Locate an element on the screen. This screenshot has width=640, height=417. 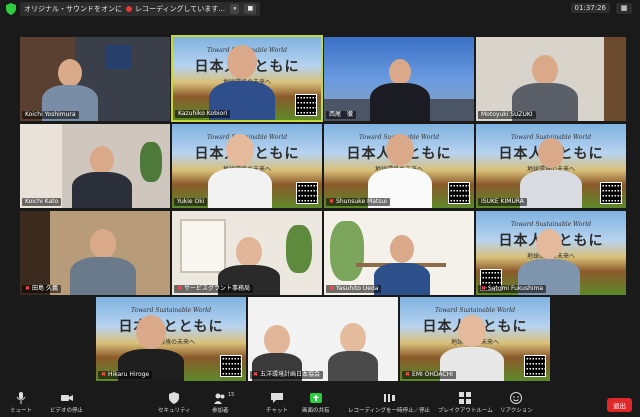
microphone-icon is located at coordinates (21, 398).